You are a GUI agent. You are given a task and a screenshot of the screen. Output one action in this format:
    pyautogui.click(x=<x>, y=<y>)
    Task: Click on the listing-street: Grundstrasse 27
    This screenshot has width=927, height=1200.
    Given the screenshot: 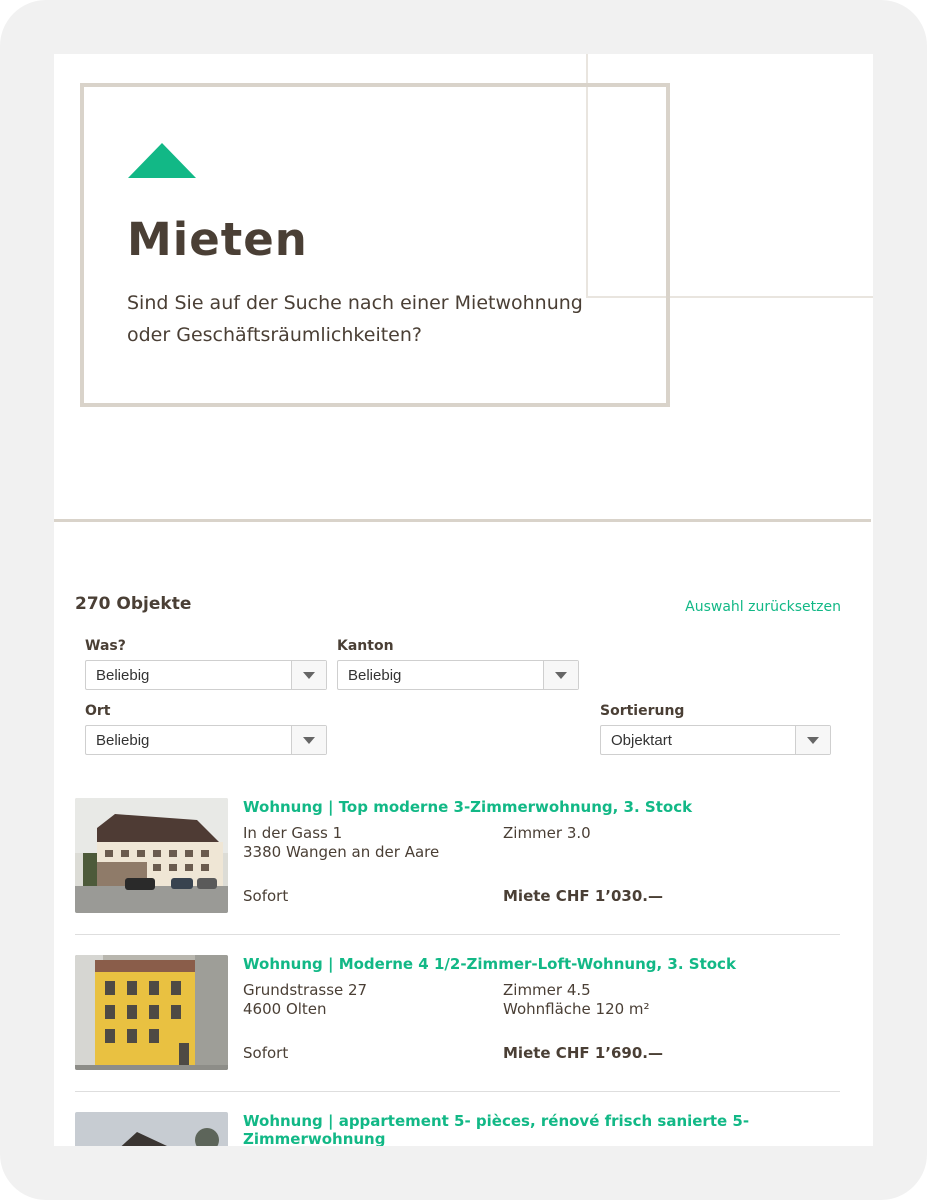 What is the action you would take?
    pyautogui.click(x=305, y=990)
    